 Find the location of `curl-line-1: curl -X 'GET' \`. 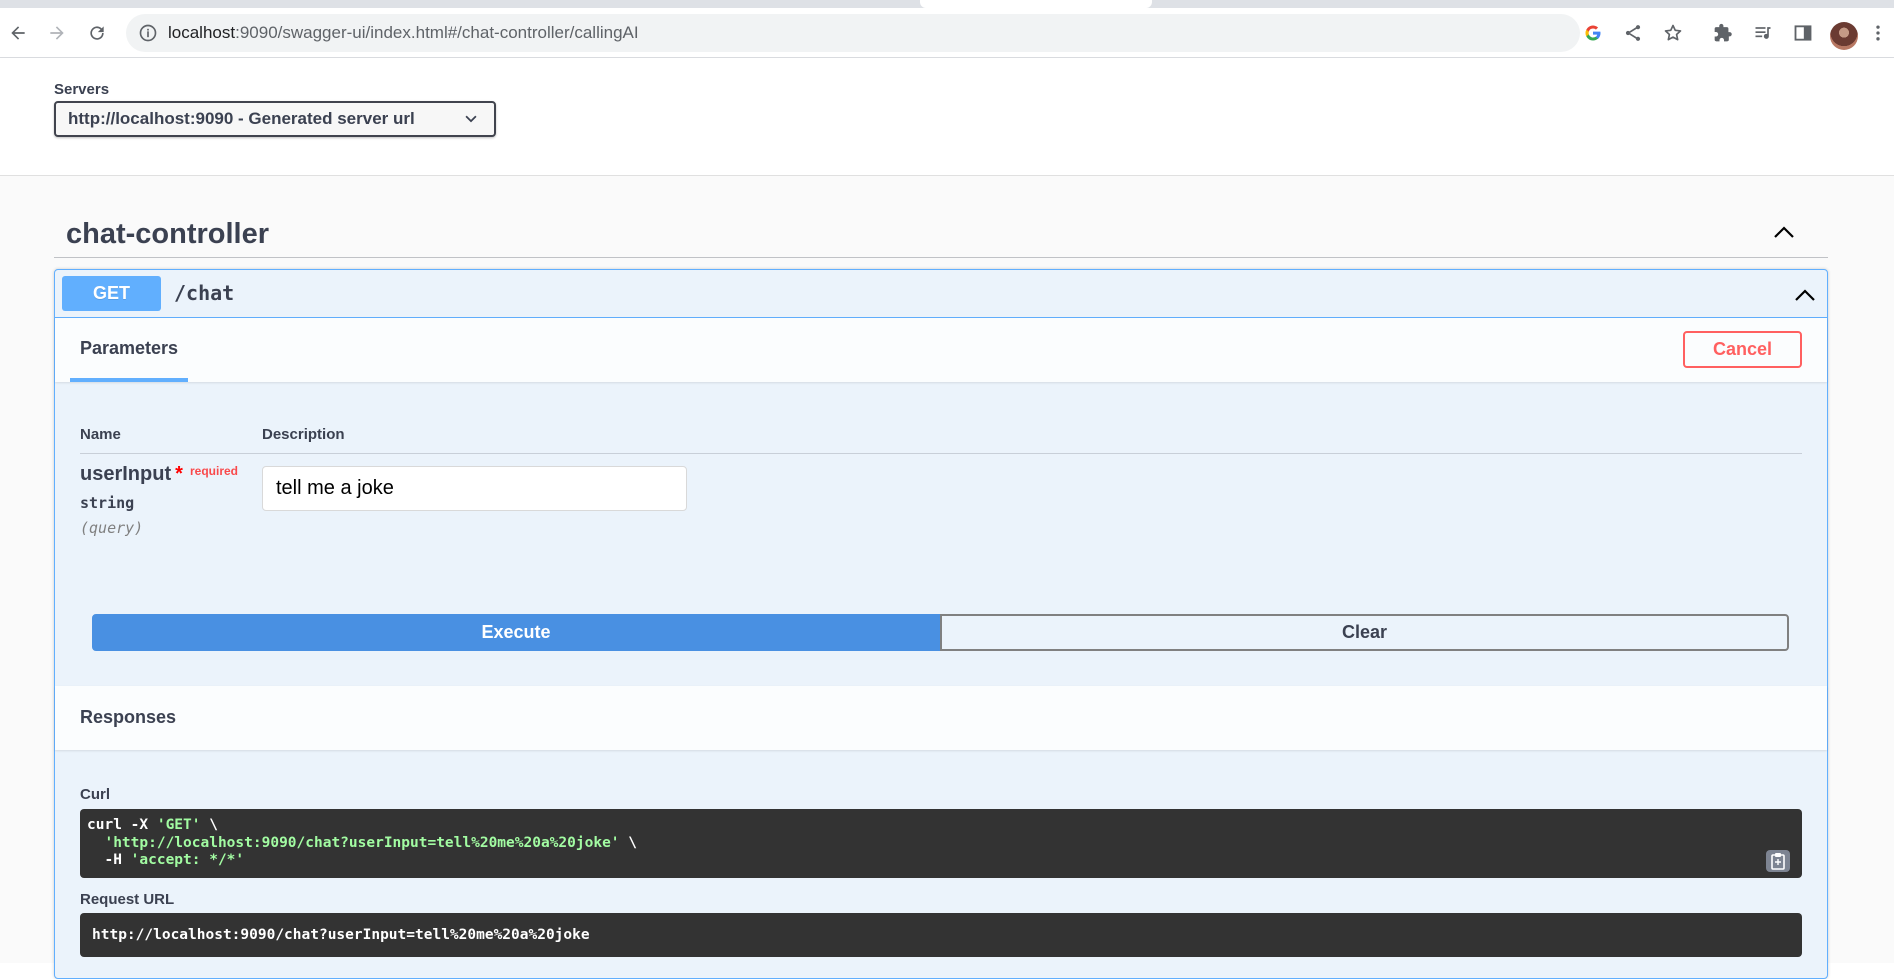

curl-line-1: curl -X 'GET' \ is located at coordinates (152, 825).